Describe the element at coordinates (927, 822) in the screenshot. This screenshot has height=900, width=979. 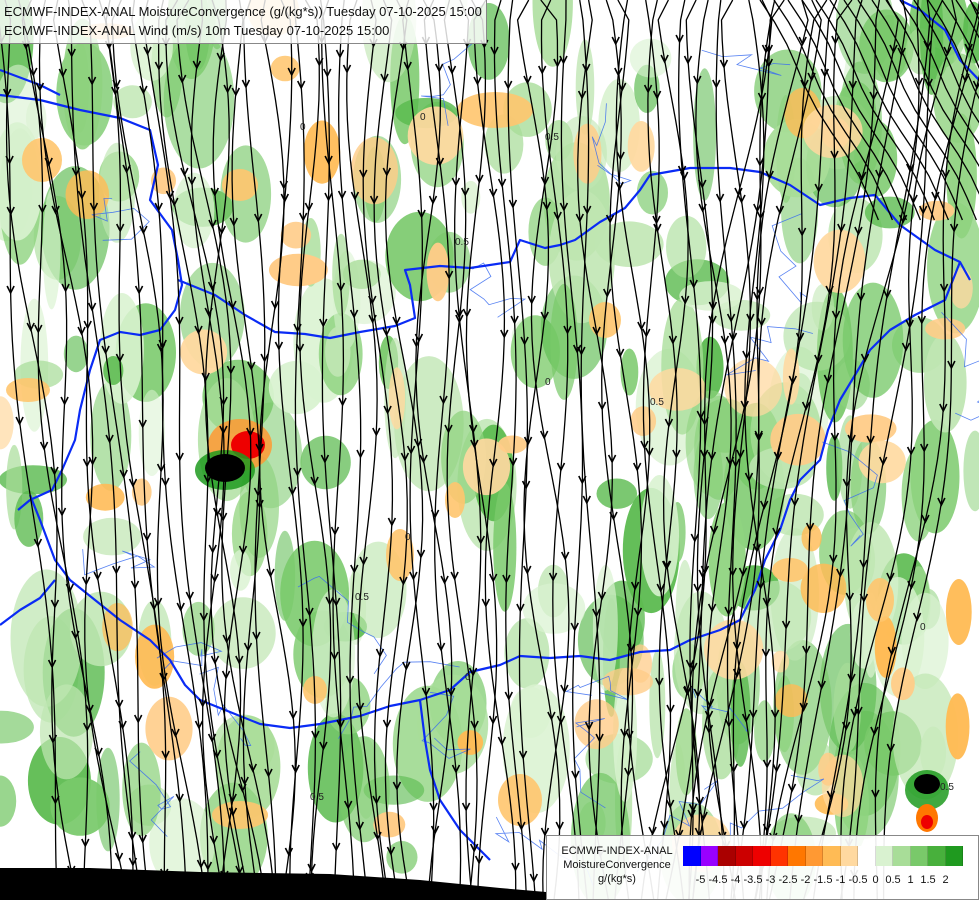
I see `hotspot-se-red` at that location.